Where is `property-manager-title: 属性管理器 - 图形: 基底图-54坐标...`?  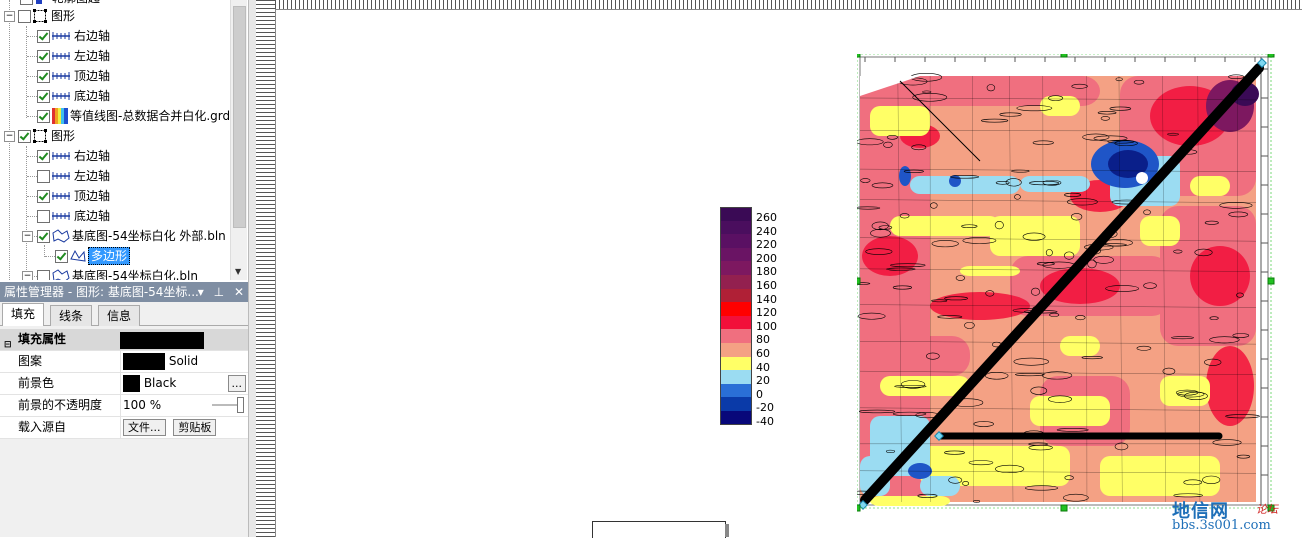
property-manager-title: 属性管理器 - 图形: 基底图-54坐标... is located at coordinates (101, 292).